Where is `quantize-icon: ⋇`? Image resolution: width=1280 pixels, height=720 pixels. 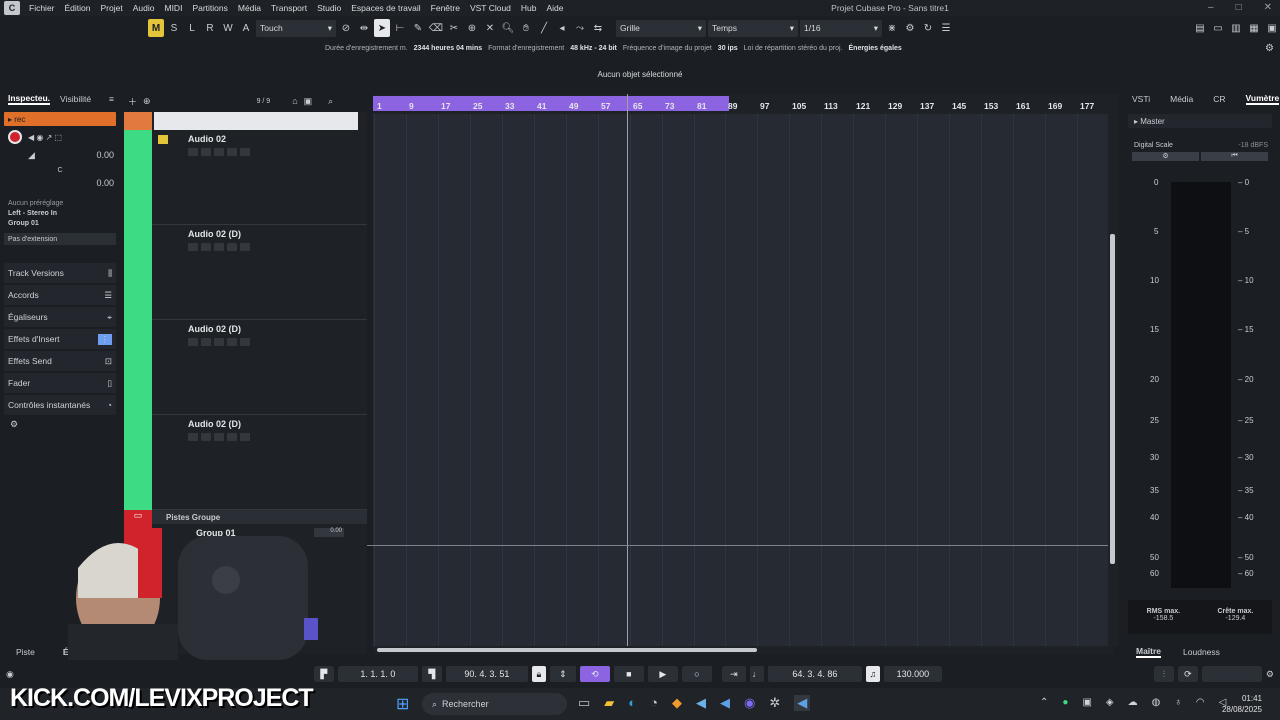
quantize-icon: ⋇ is located at coordinates (892, 28).